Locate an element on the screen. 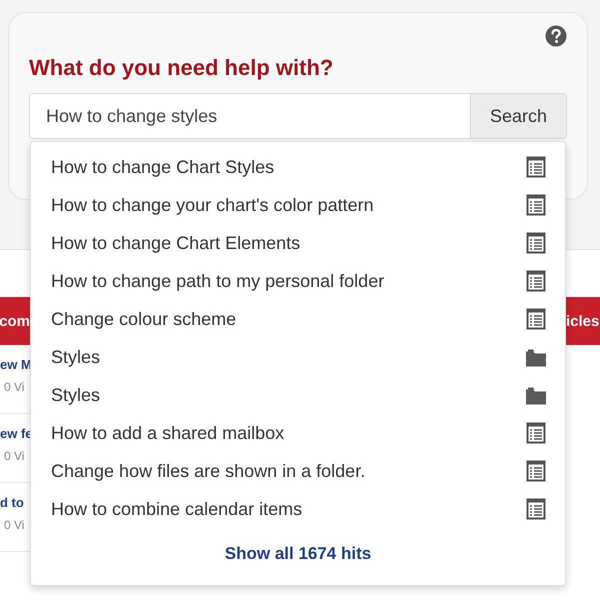 The width and height of the screenshot is (600, 609). section-banner: icles is located at coordinates (583, 321).